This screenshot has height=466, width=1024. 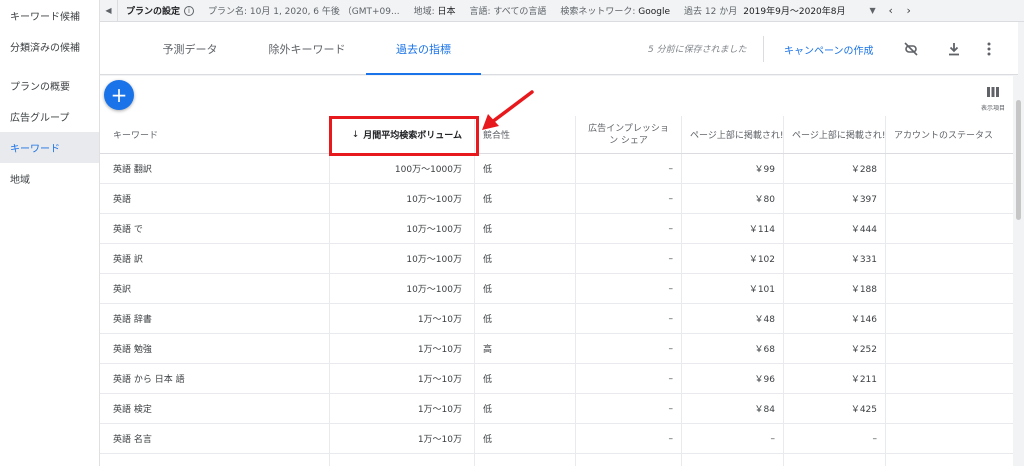 I want to click on sidebar-item-keyword-ideas: キーワード候補, so click(x=49, y=15).